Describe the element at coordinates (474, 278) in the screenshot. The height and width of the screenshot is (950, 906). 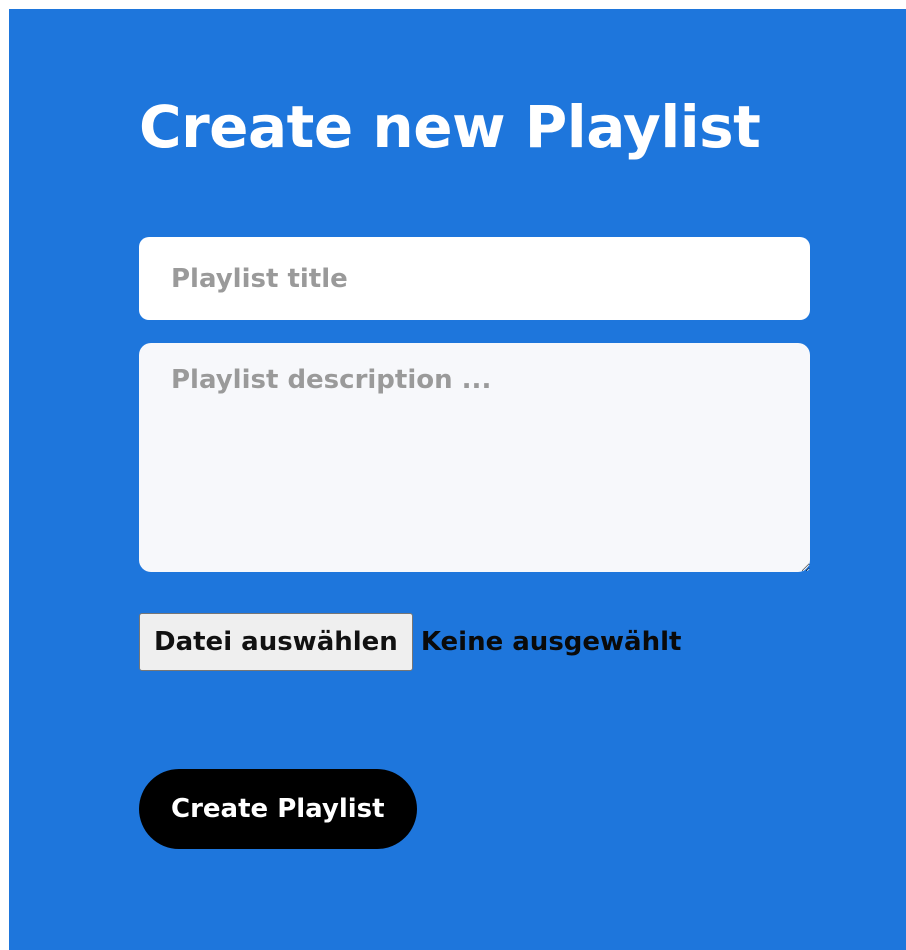
I see `playlist-title-input` at that location.